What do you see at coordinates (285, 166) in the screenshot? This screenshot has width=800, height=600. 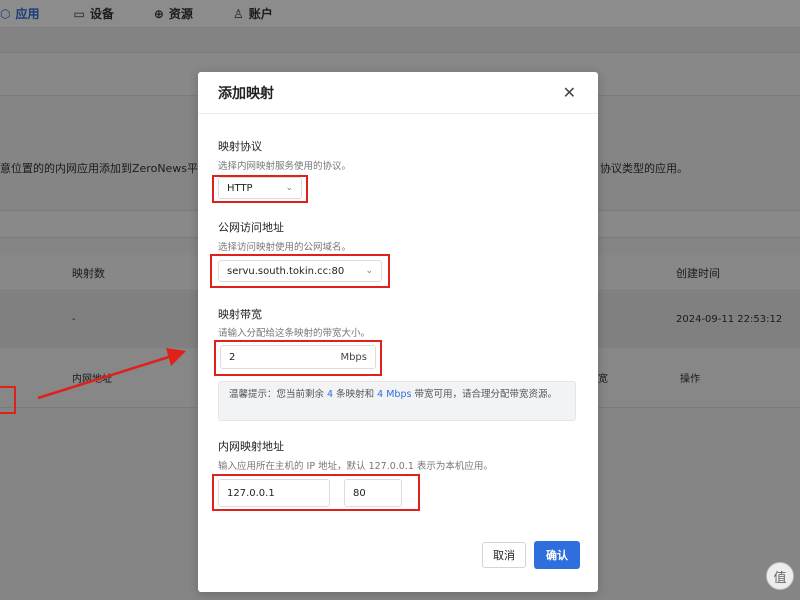 I see `protocol-hint: 选择内网映射服务使用的协议。` at bounding box center [285, 166].